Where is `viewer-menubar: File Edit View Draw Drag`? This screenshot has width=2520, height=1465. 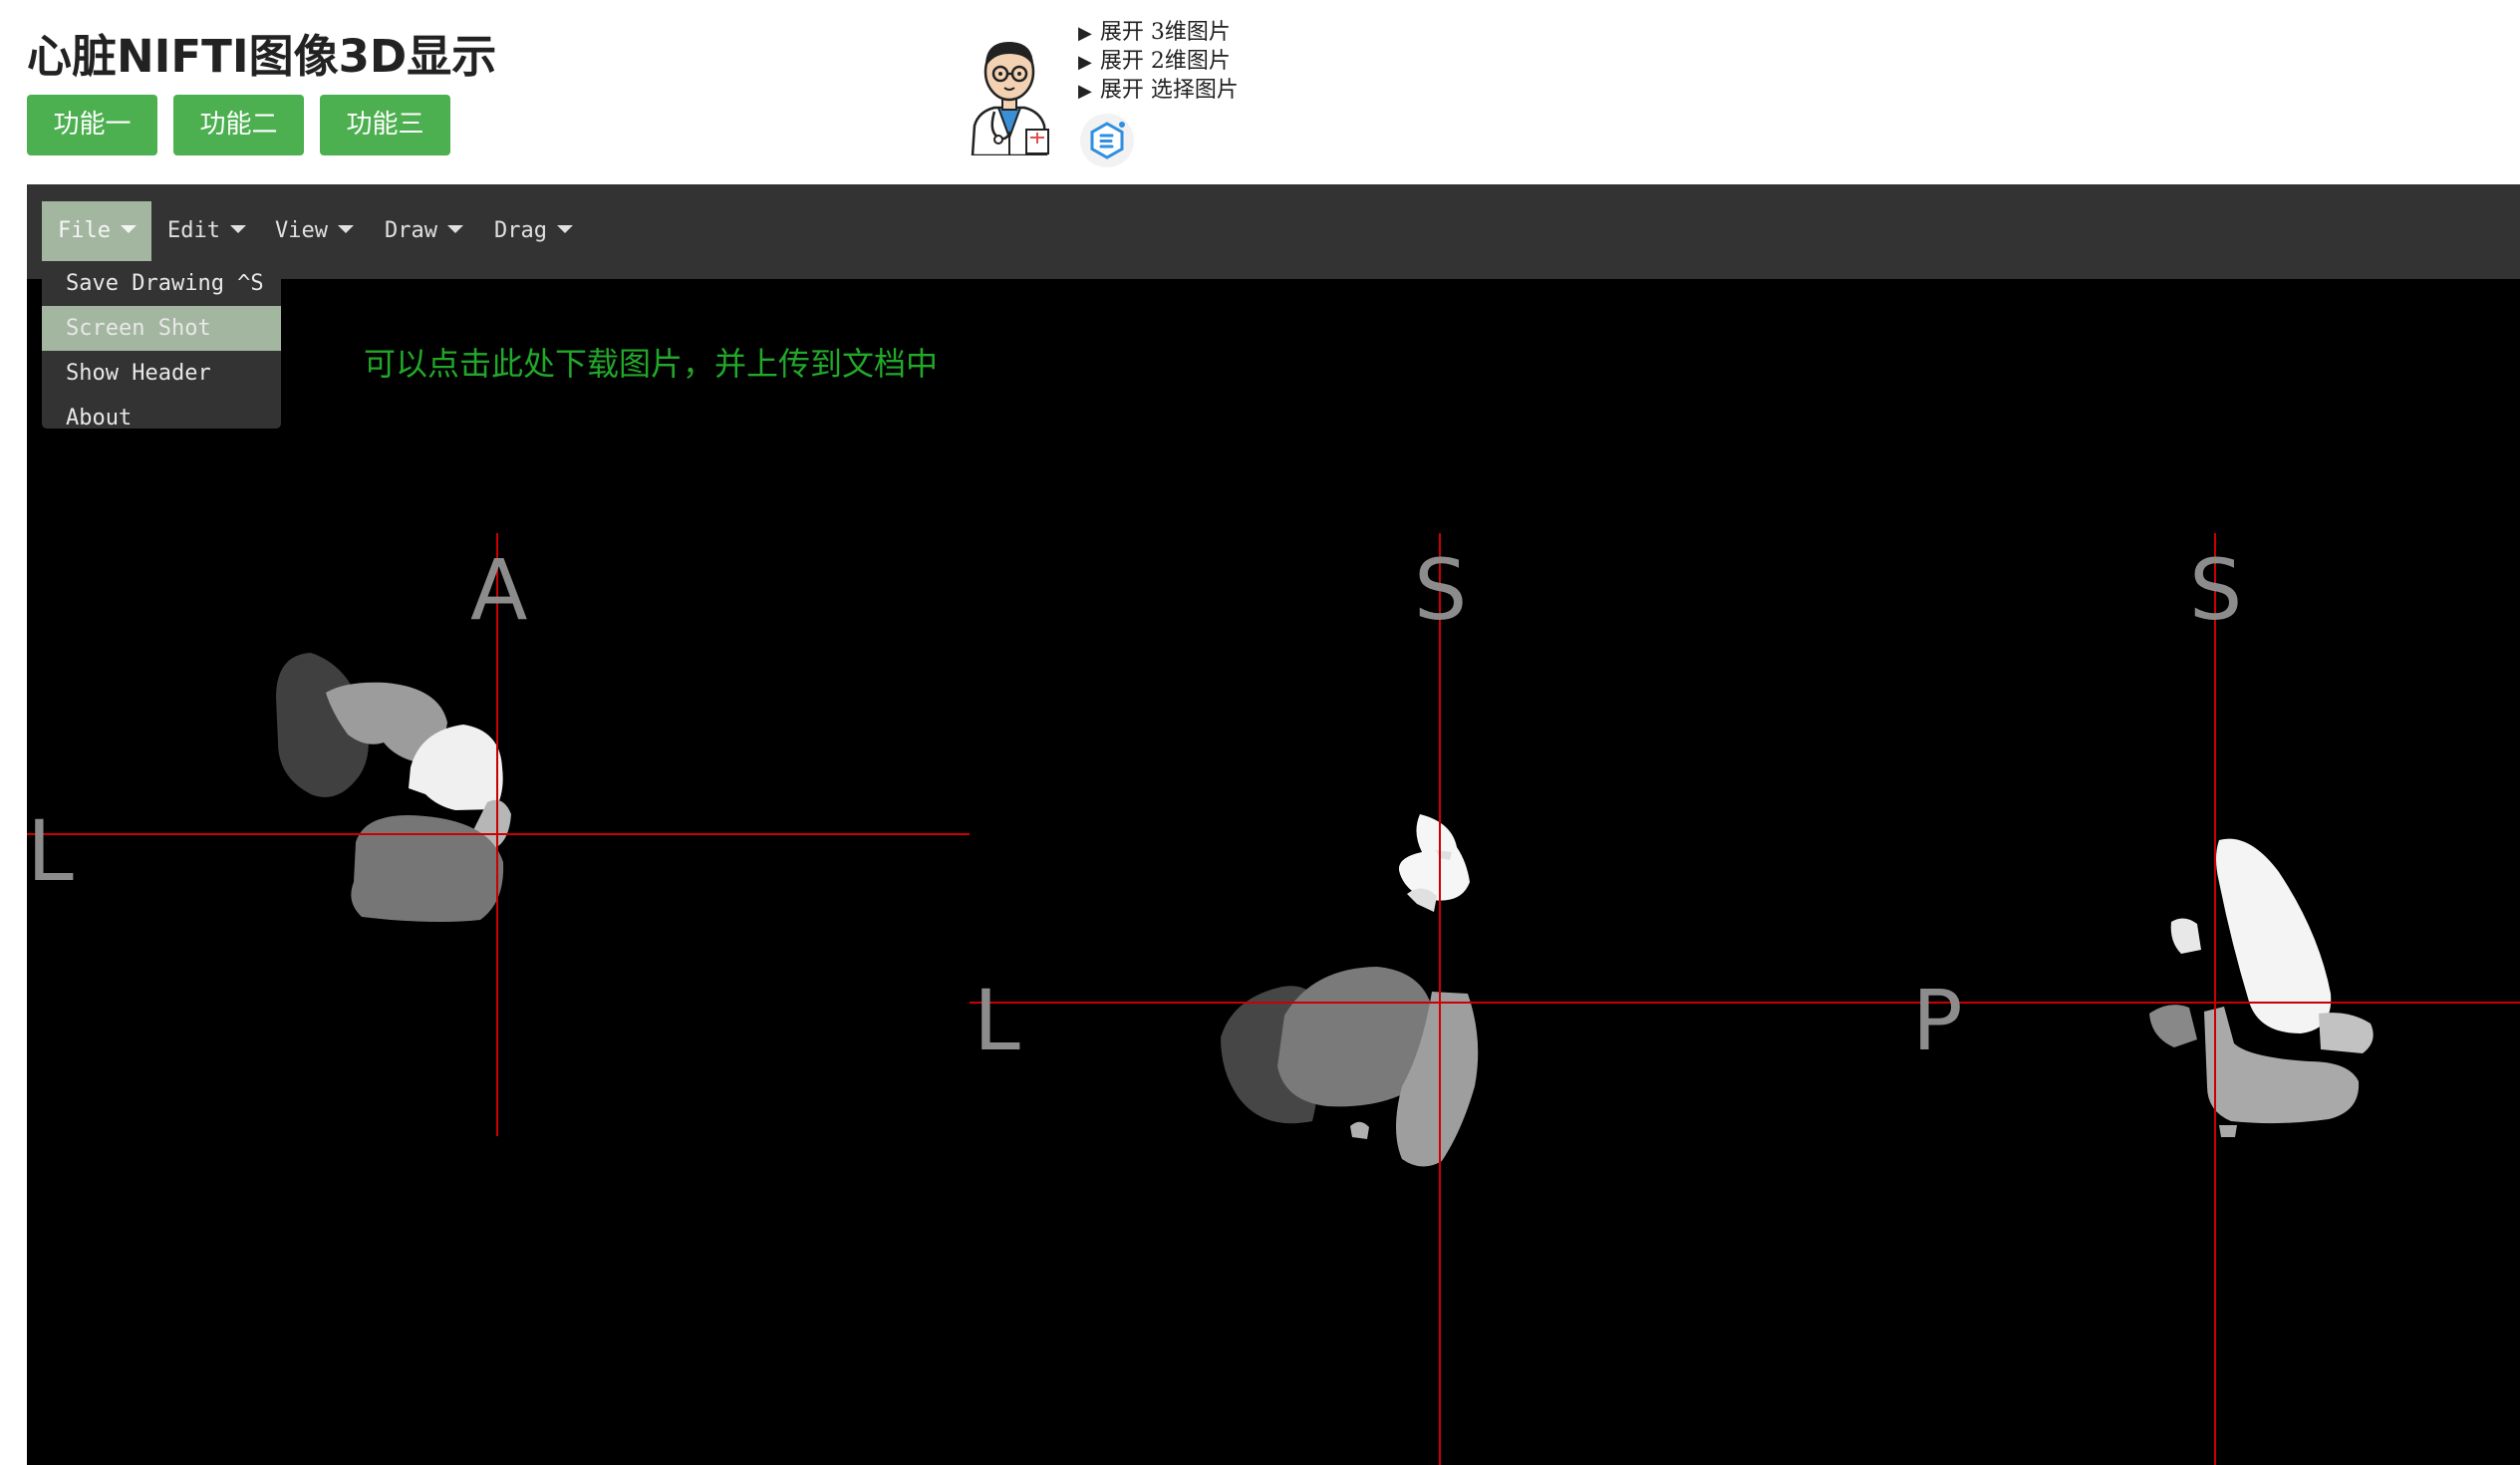
viewer-menubar: File Edit View Draw Drag is located at coordinates (1273, 231).